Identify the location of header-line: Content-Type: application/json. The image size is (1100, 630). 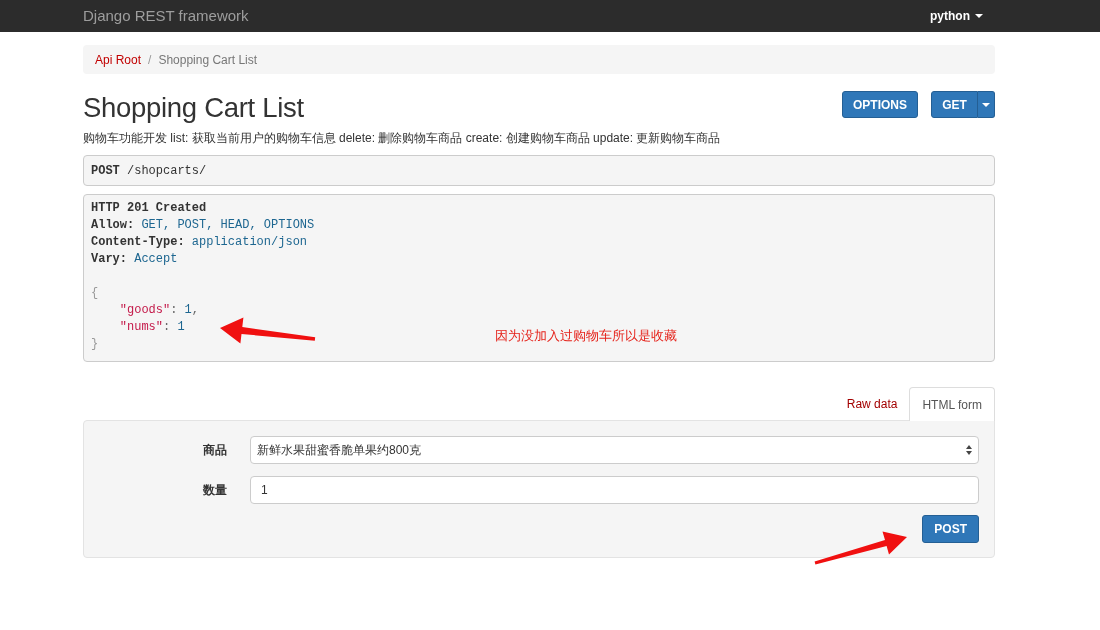
(199, 242).